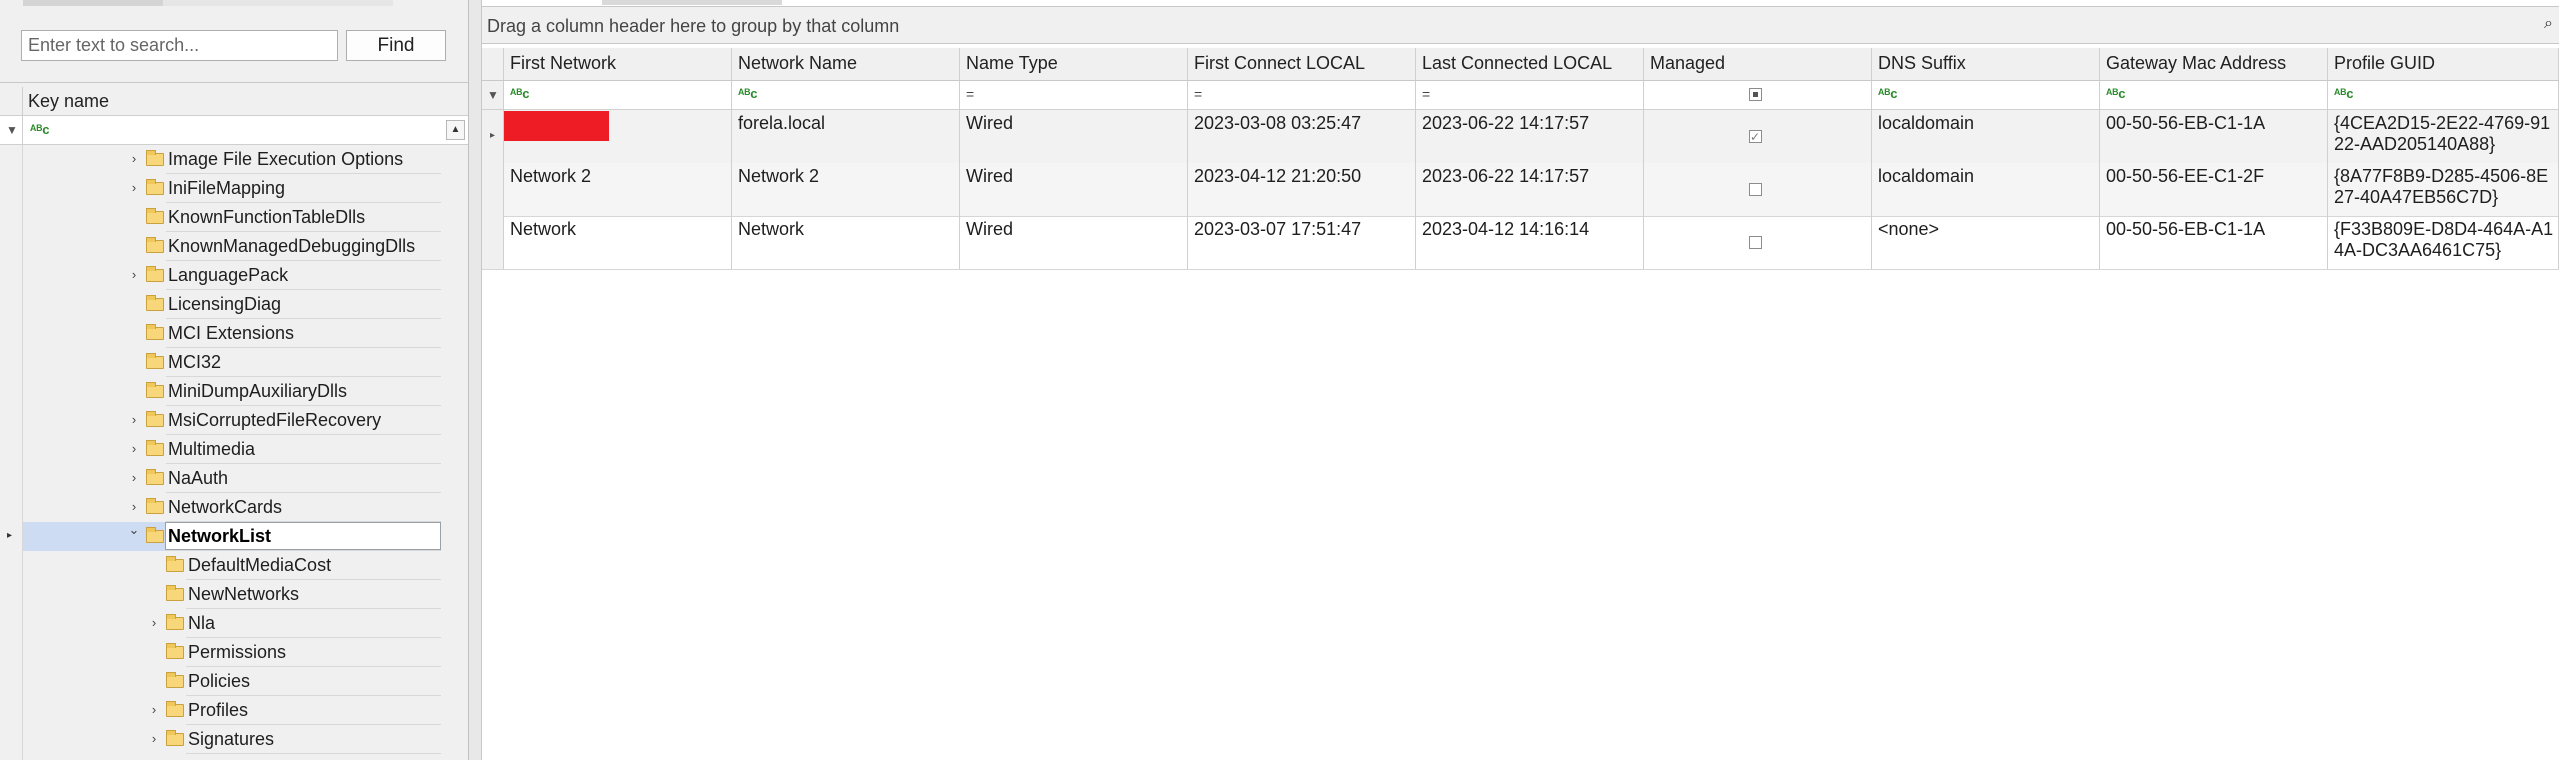  I want to click on tree-item: Policies, so click(232, 681).